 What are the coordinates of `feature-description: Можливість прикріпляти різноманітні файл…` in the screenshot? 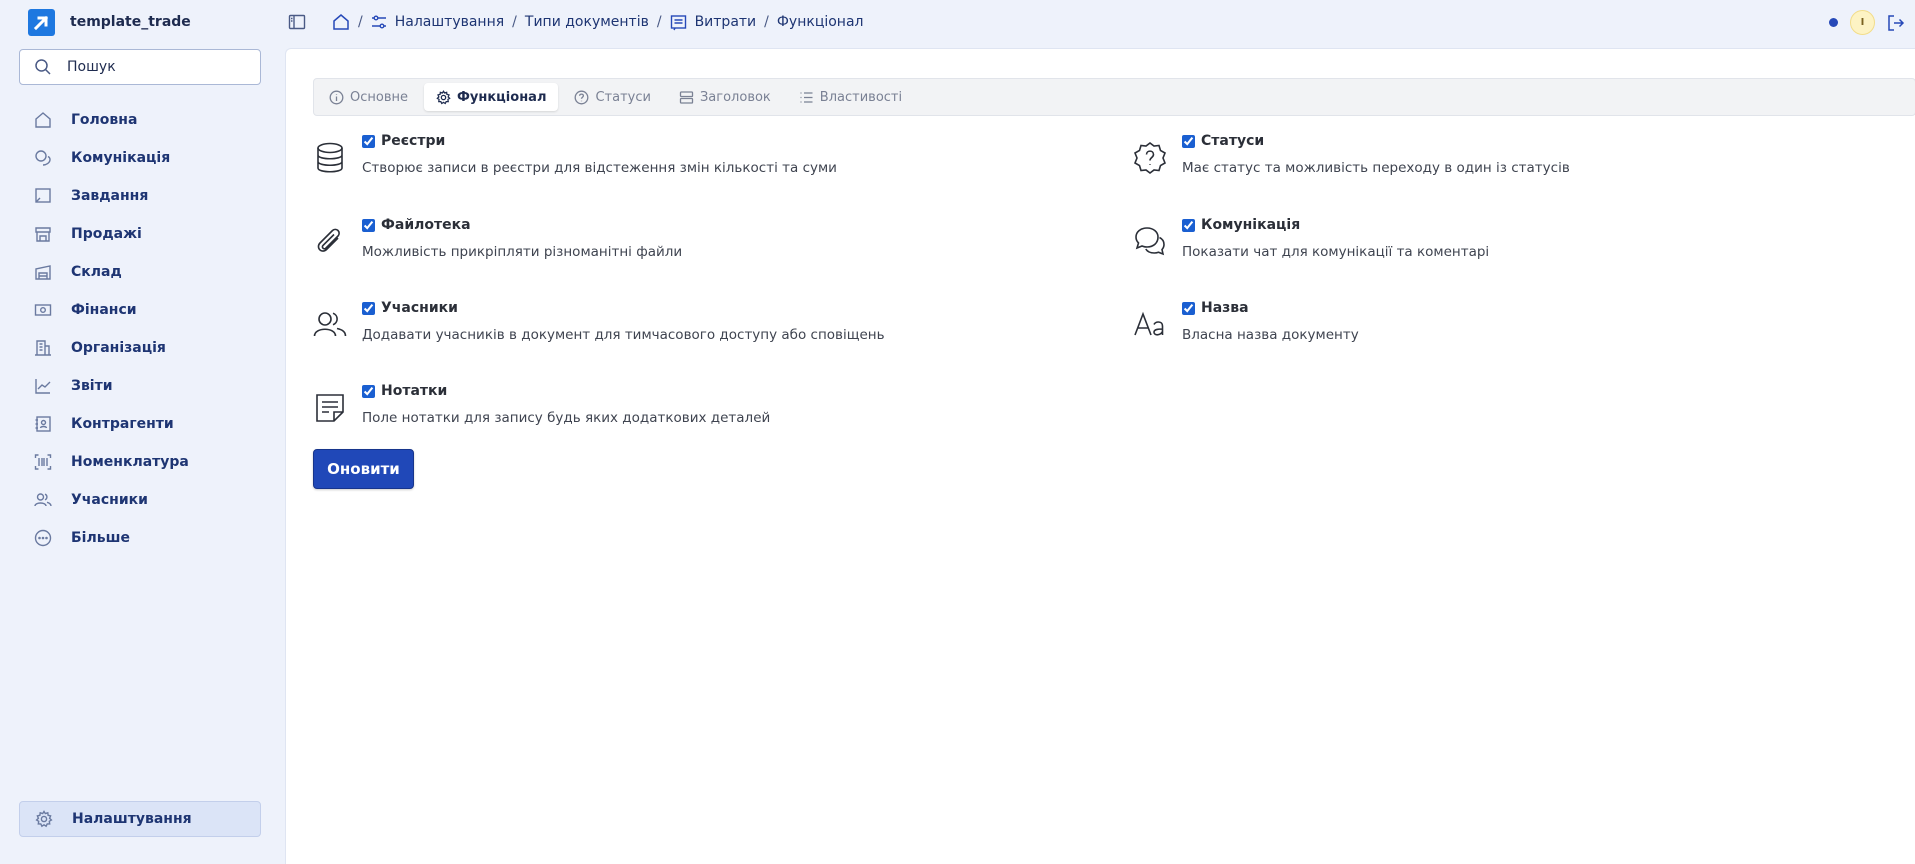 It's located at (522, 252).